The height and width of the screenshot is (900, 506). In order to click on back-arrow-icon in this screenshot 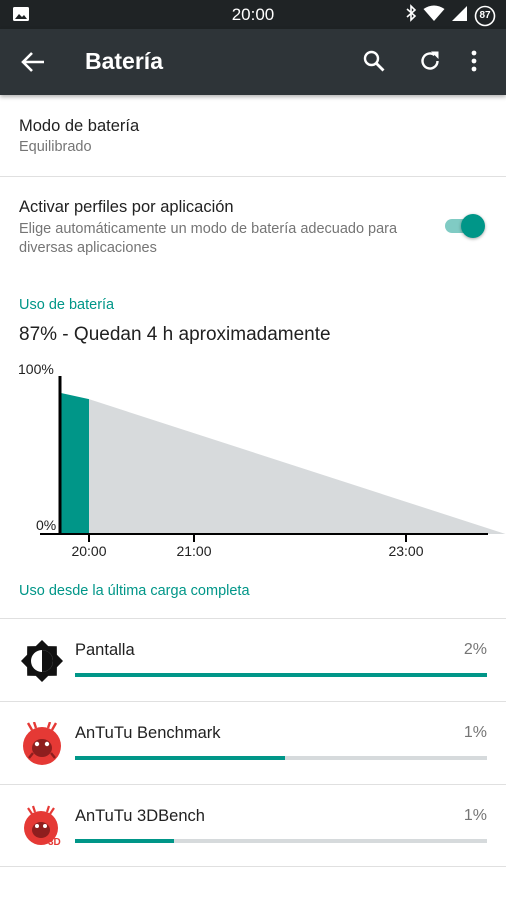, I will do `click(33, 62)`.